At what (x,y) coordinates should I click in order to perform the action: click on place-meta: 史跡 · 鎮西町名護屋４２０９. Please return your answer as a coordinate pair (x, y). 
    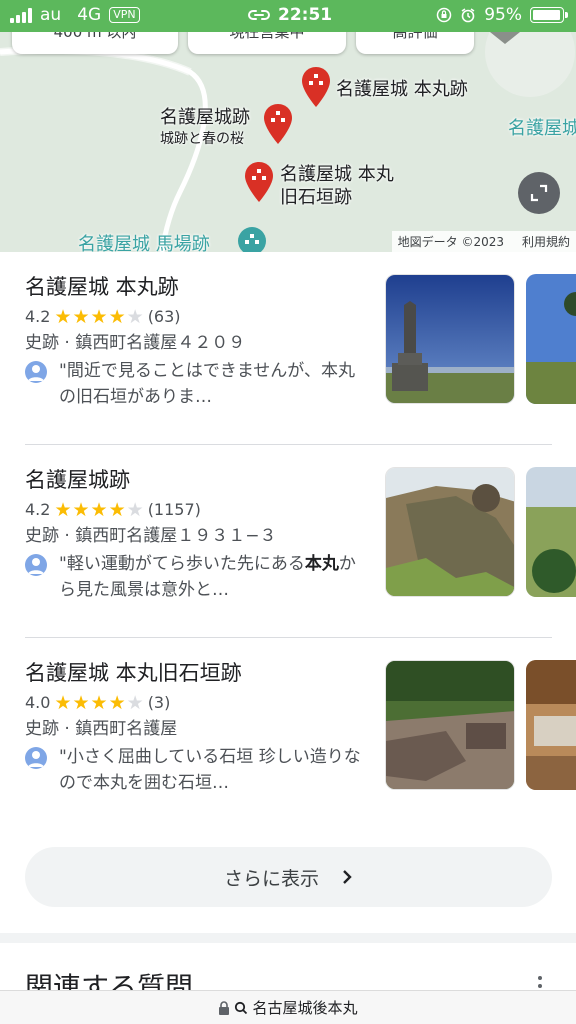
    Looking at the image, I should click on (135, 343).